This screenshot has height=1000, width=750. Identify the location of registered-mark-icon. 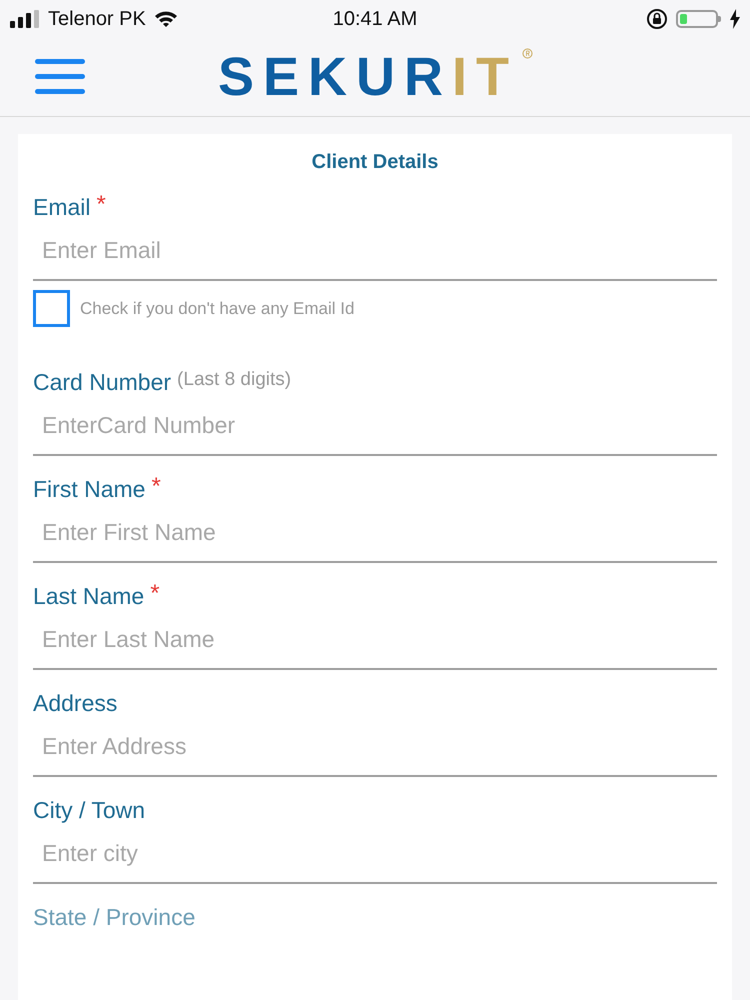
(528, 53).